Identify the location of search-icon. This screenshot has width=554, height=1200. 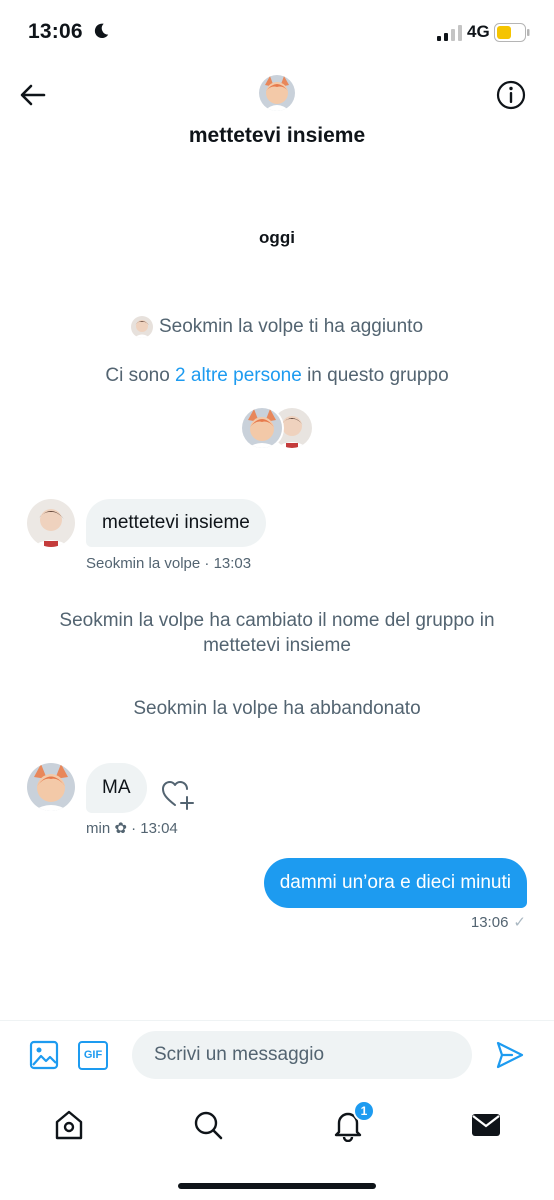
(208, 1125).